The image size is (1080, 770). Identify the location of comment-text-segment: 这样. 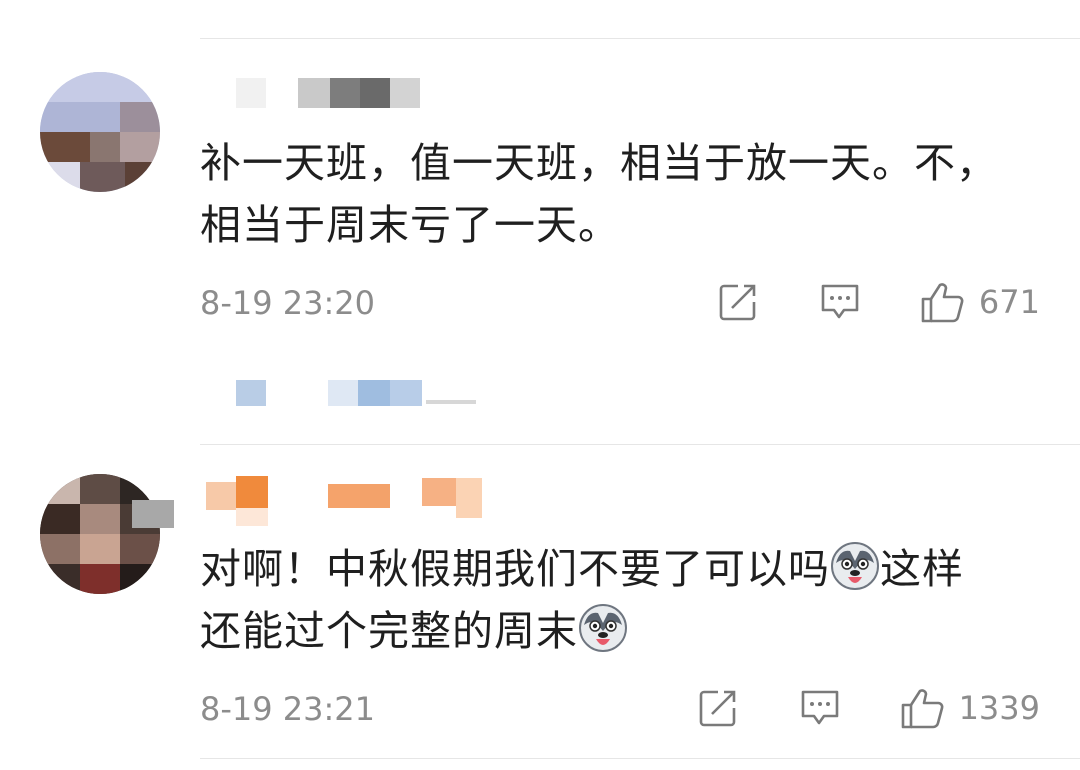
(922, 569).